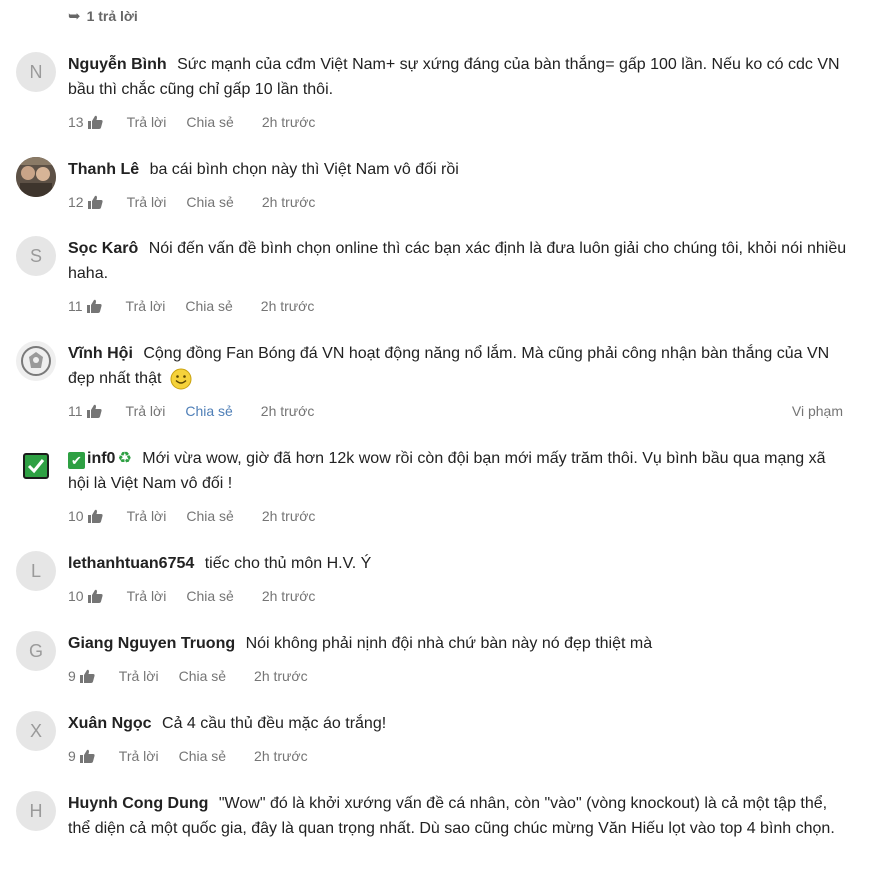  I want to click on comment-body: lethanhtuan6754 tiếc cho thủ môn H.V. Ý, so click(458, 563).